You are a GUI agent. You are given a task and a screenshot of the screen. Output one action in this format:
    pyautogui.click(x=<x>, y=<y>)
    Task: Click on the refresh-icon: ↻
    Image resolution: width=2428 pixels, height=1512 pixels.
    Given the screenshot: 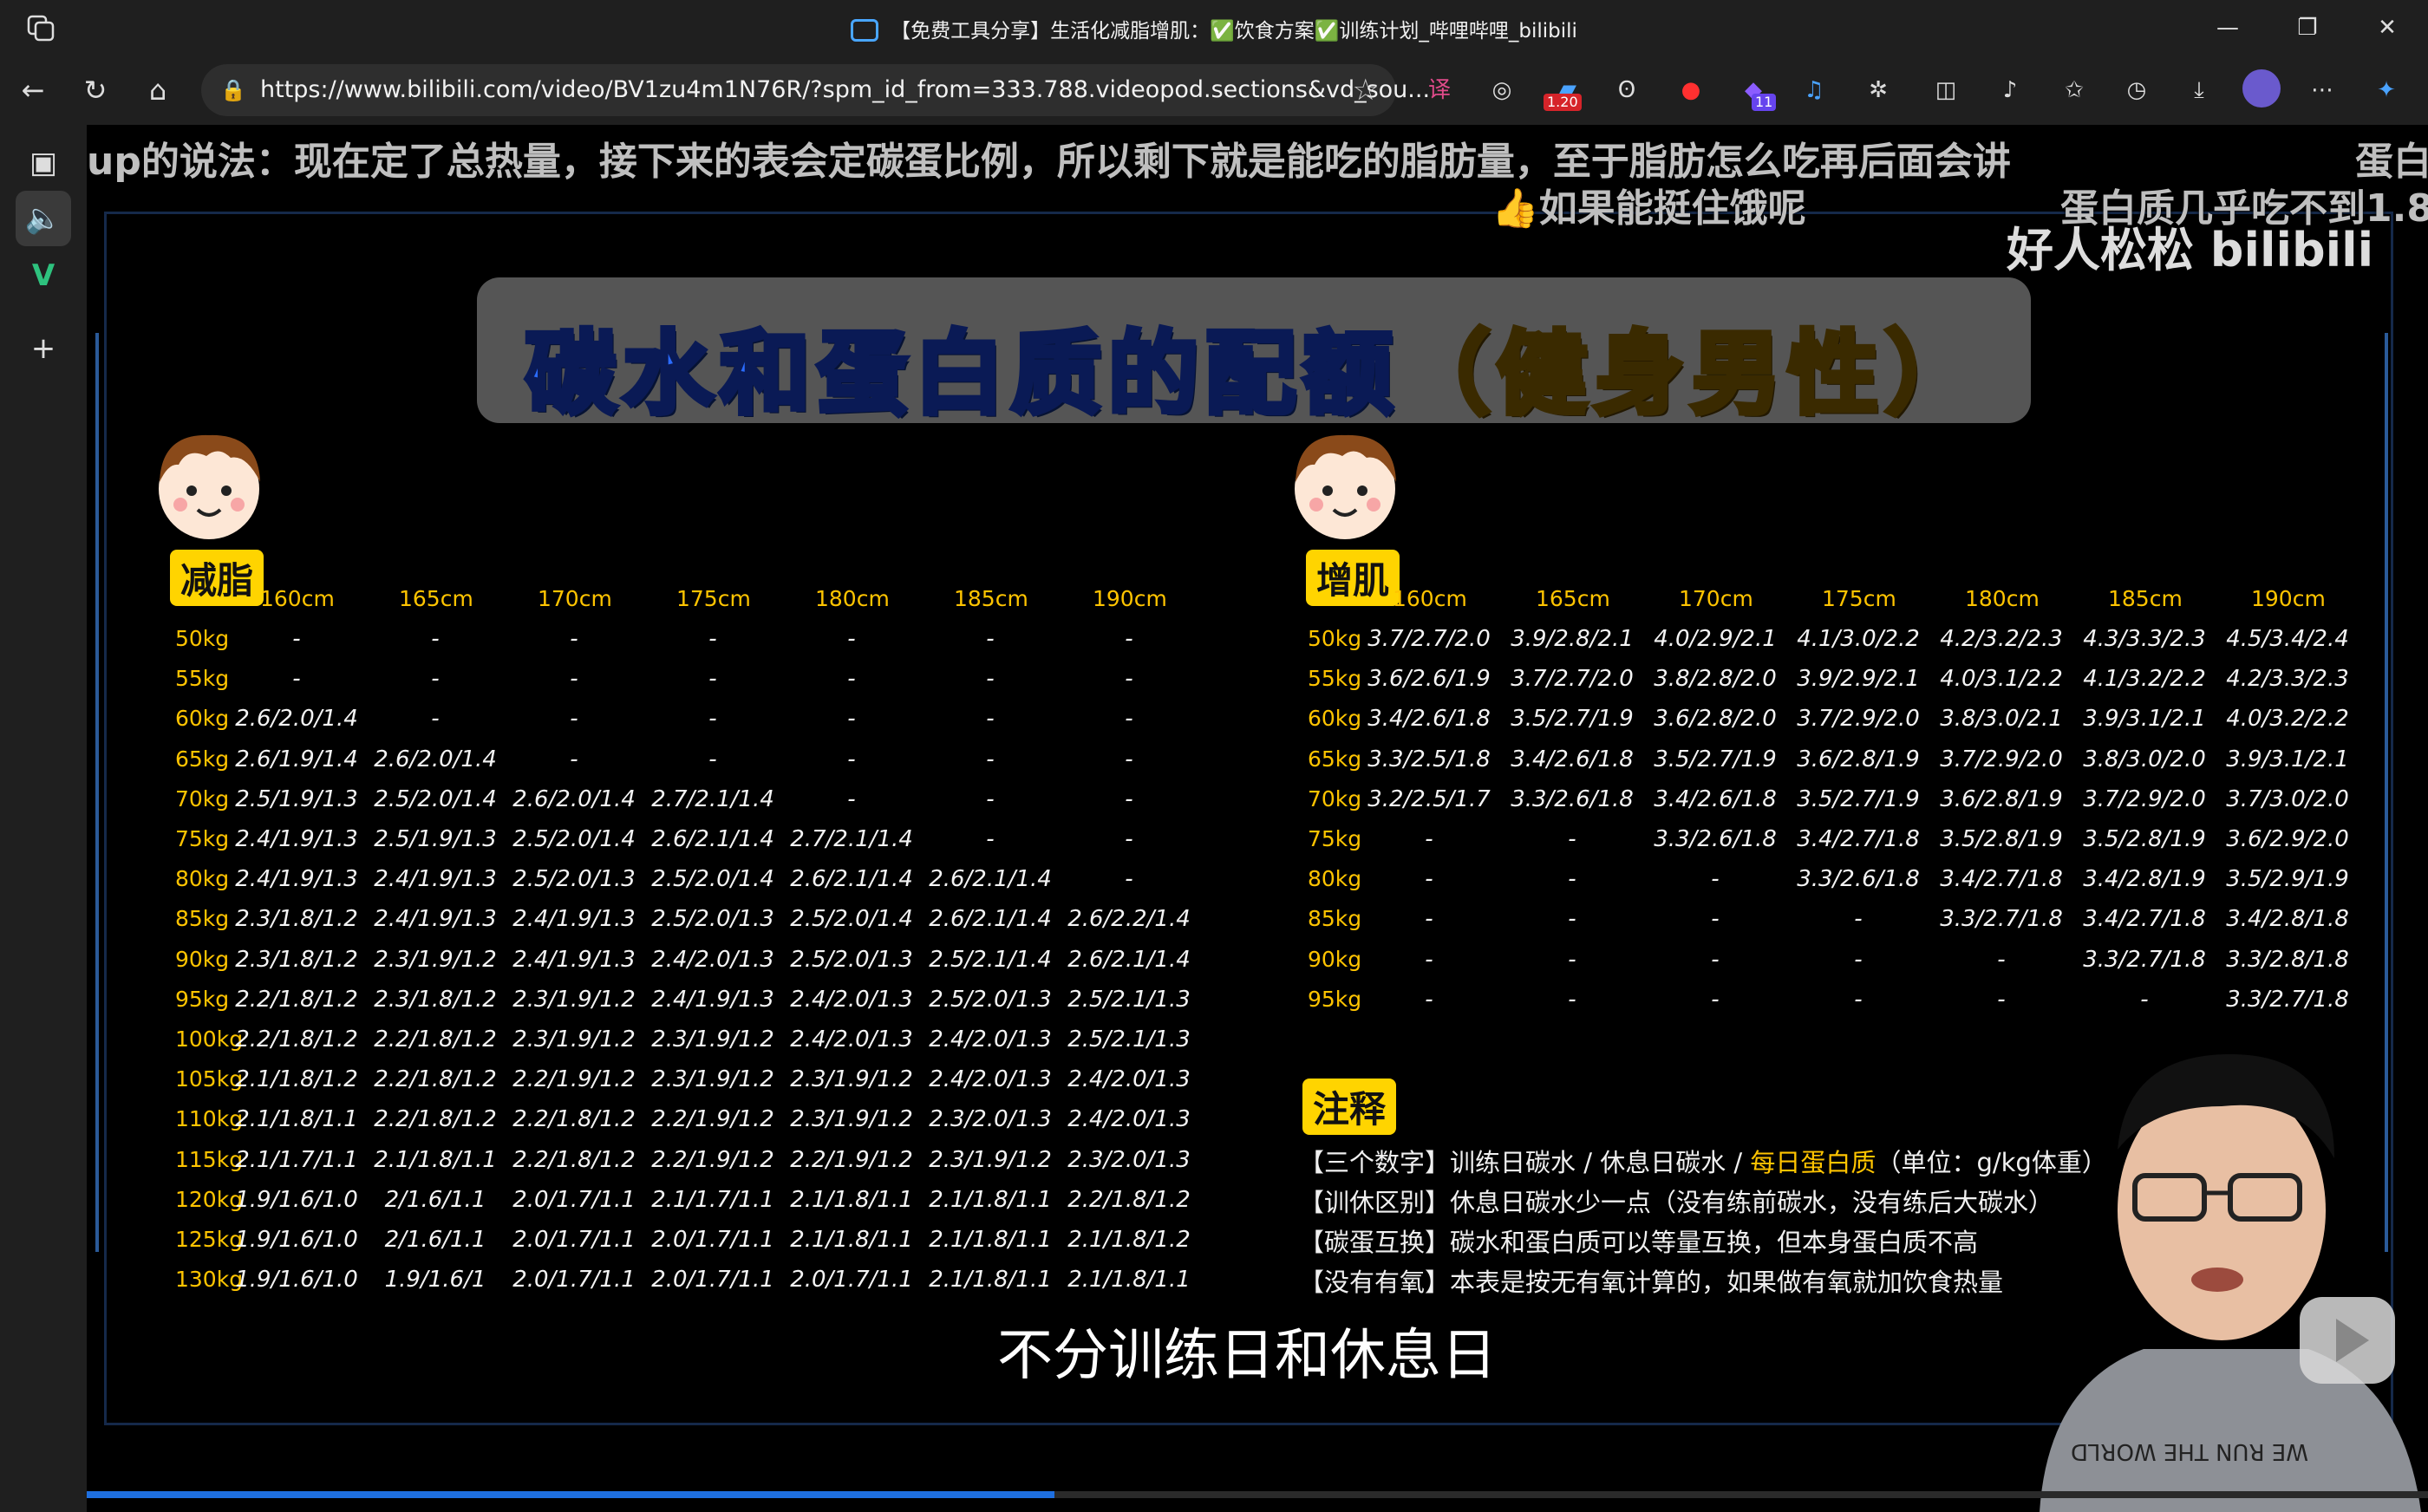 What is the action you would take?
    pyautogui.click(x=95, y=90)
    